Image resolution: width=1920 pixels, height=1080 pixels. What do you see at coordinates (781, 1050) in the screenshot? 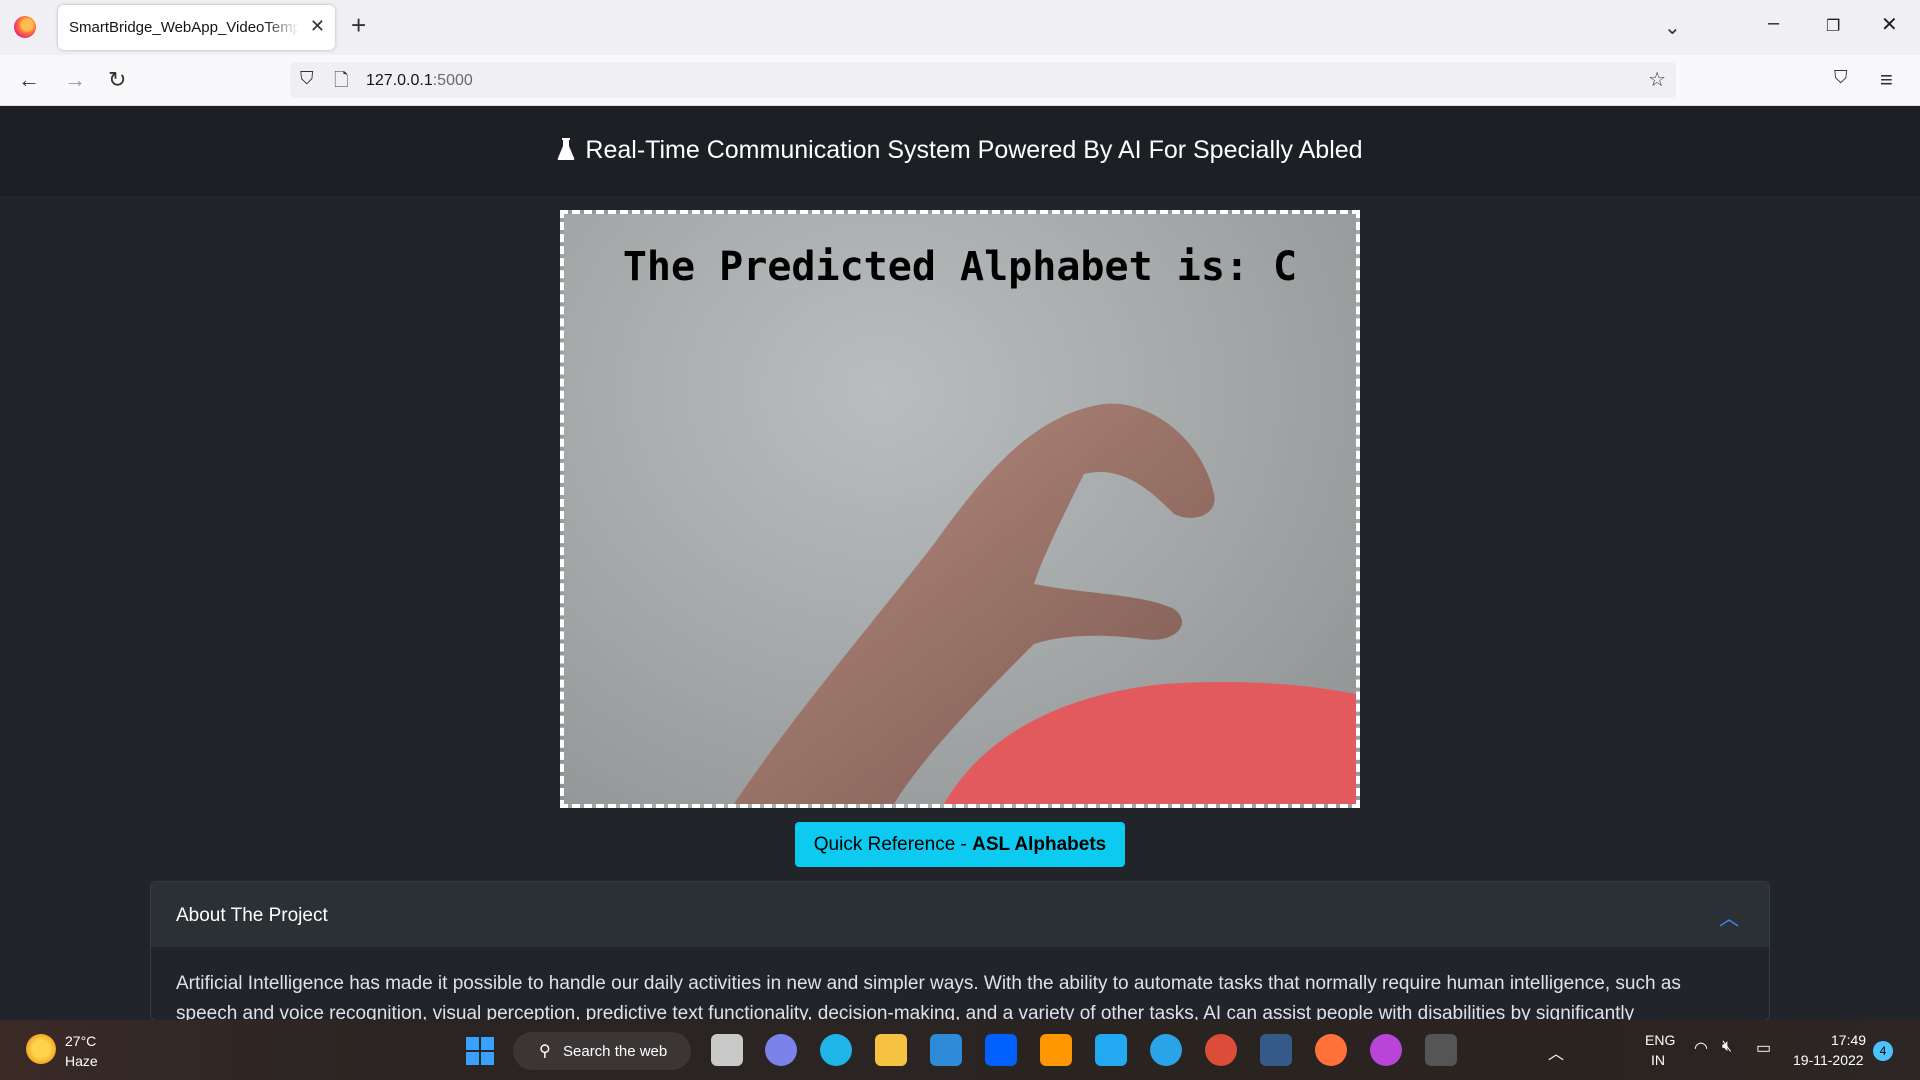
I see `chat-icon` at bounding box center [781, 1050].